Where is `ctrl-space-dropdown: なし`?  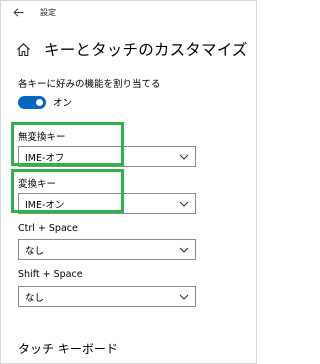
ctrl-space-dropdown: なし is located at coordinates (107, 249).